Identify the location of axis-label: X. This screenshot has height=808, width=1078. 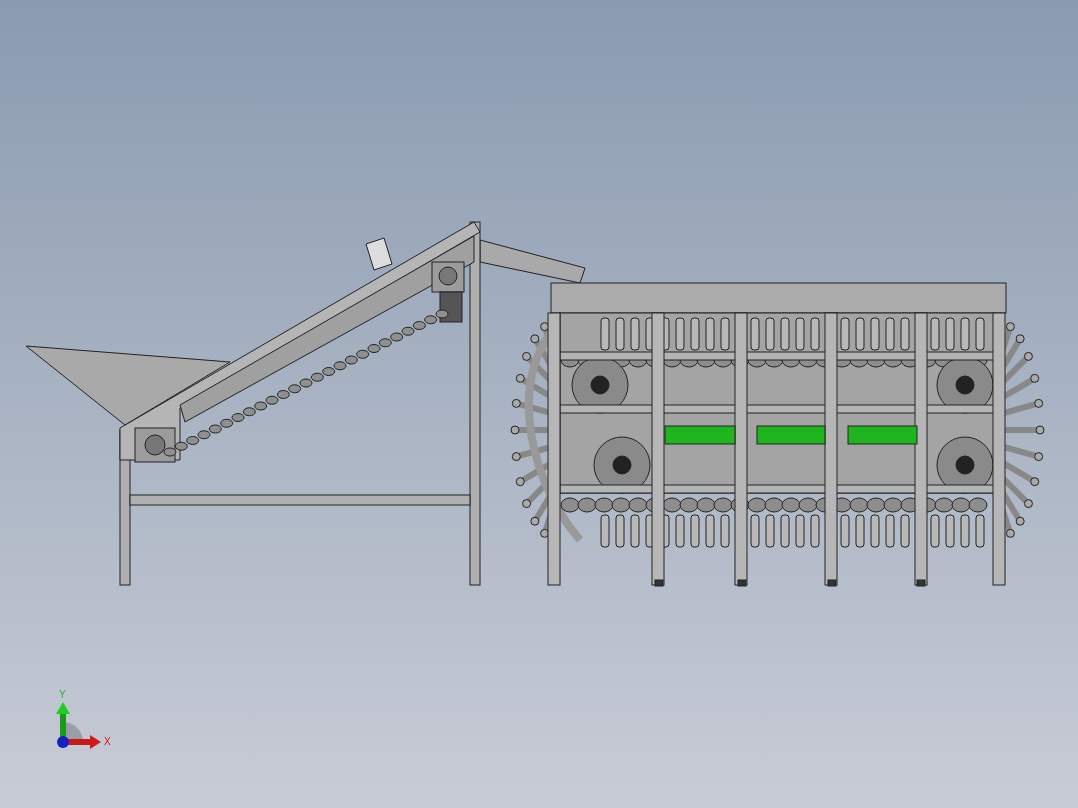
(107, 741).